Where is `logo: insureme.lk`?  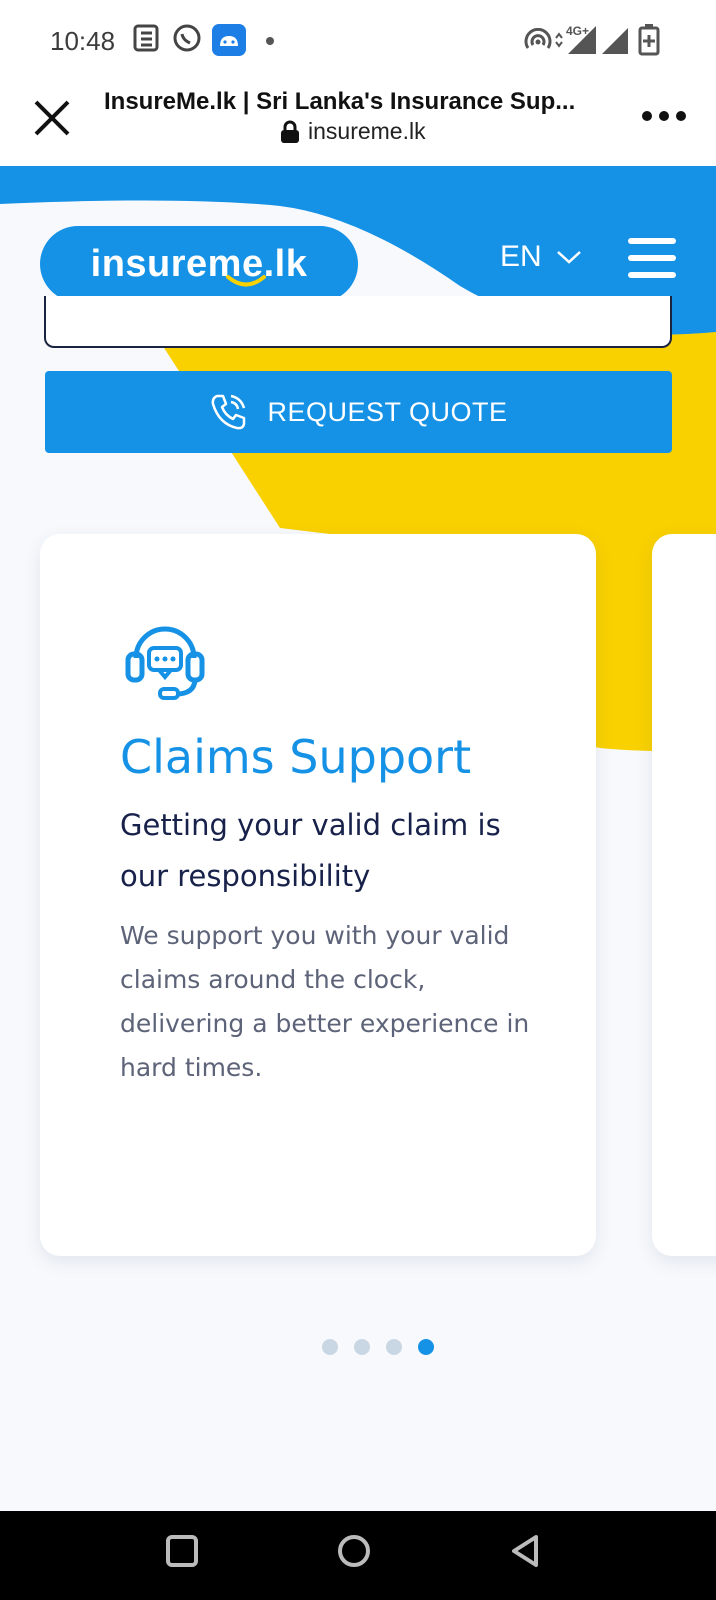
logo: insureme.lk is located at coordinates (199, 264).